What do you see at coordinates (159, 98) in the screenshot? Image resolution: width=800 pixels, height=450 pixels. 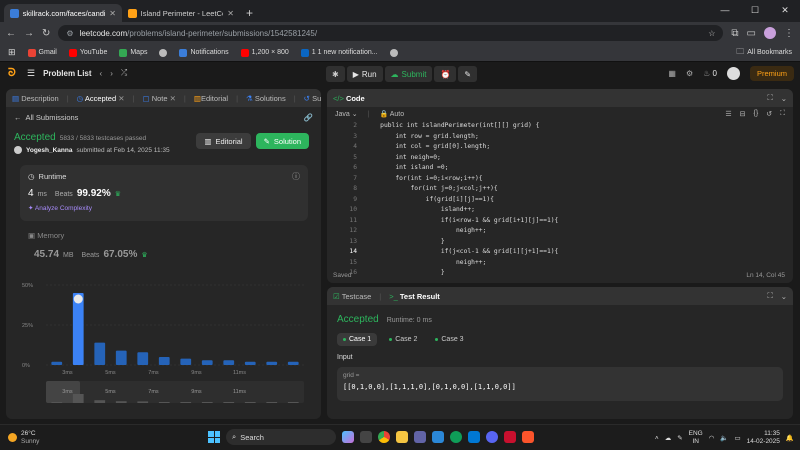 I see `tab-note: ▢ Note ✕` at bounding box center [159, 98].